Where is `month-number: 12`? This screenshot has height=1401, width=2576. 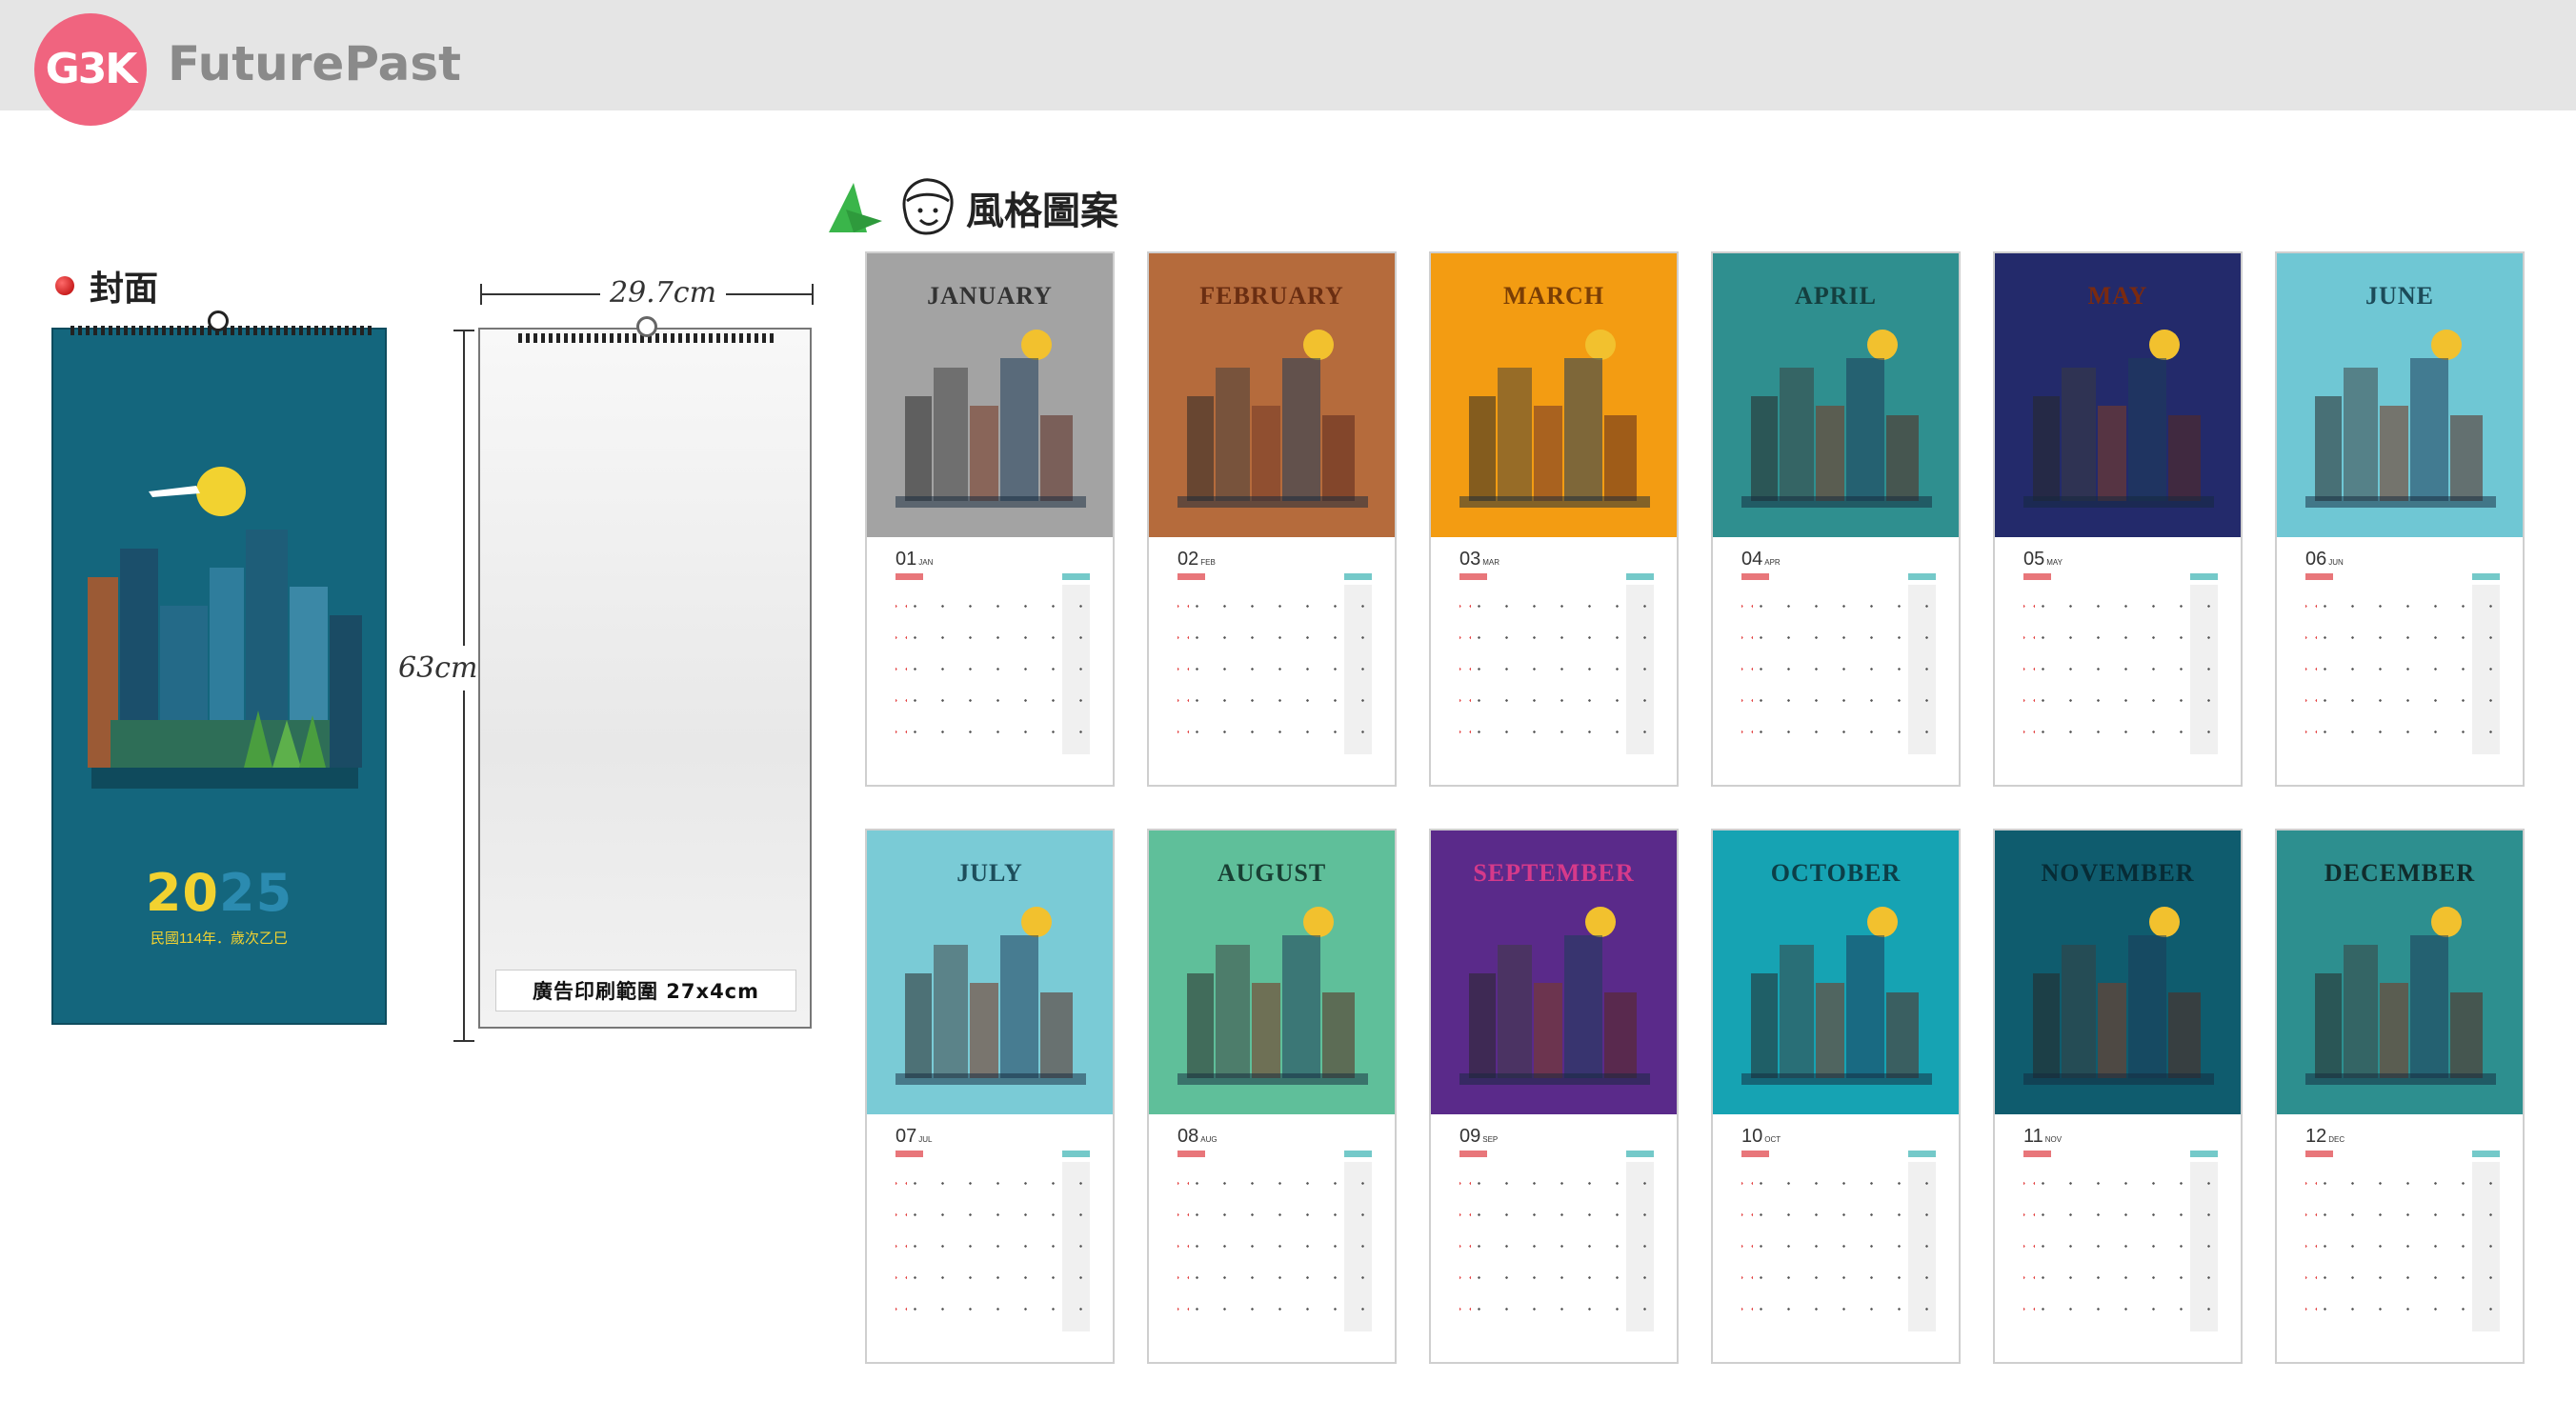 month-number: 12 is located at coordinates (2316, 1136).